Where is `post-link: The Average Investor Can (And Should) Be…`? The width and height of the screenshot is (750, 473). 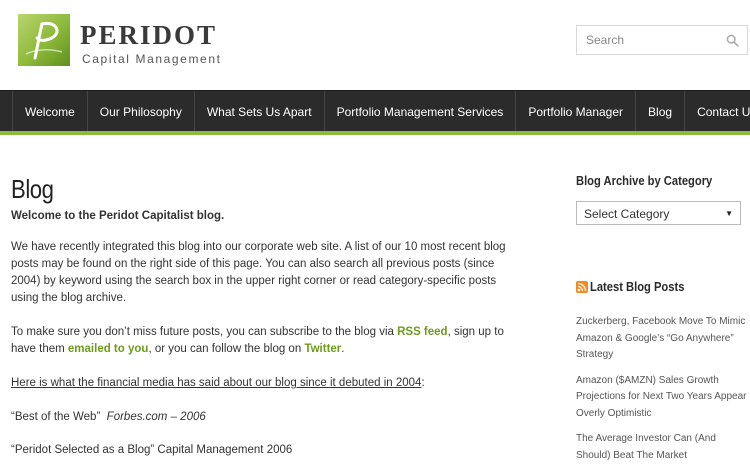 post-link: The Average Investor Can (And Should) Be… is located at coordinates (662, 447).